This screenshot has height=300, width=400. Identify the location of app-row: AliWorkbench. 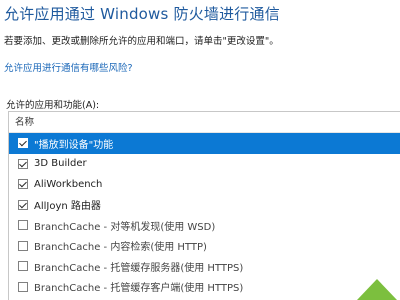
(204, 184).